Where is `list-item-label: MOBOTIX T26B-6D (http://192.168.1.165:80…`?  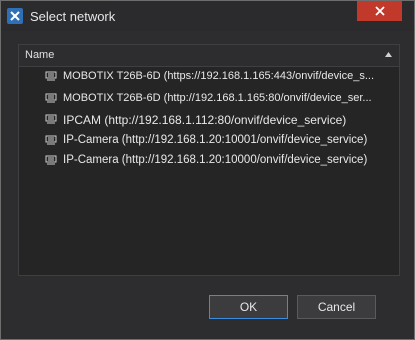 list-item-label: MOBOTIX T26B-6D (http://192.168.1.165:80… is located at coordinates (217, 98).